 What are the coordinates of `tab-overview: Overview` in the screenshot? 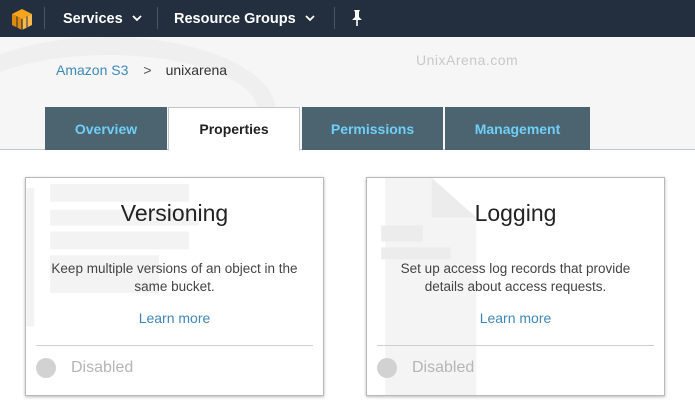 It's located at (106, 128).